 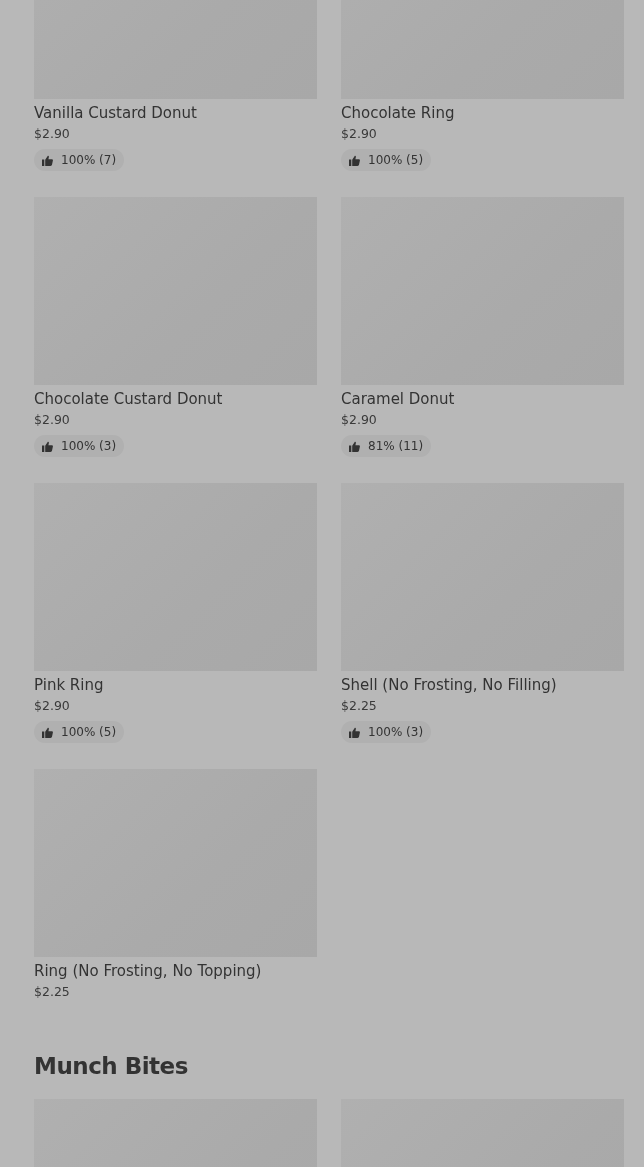 I want to click on rating-text: 81% (11), so click(x=396, y=446).